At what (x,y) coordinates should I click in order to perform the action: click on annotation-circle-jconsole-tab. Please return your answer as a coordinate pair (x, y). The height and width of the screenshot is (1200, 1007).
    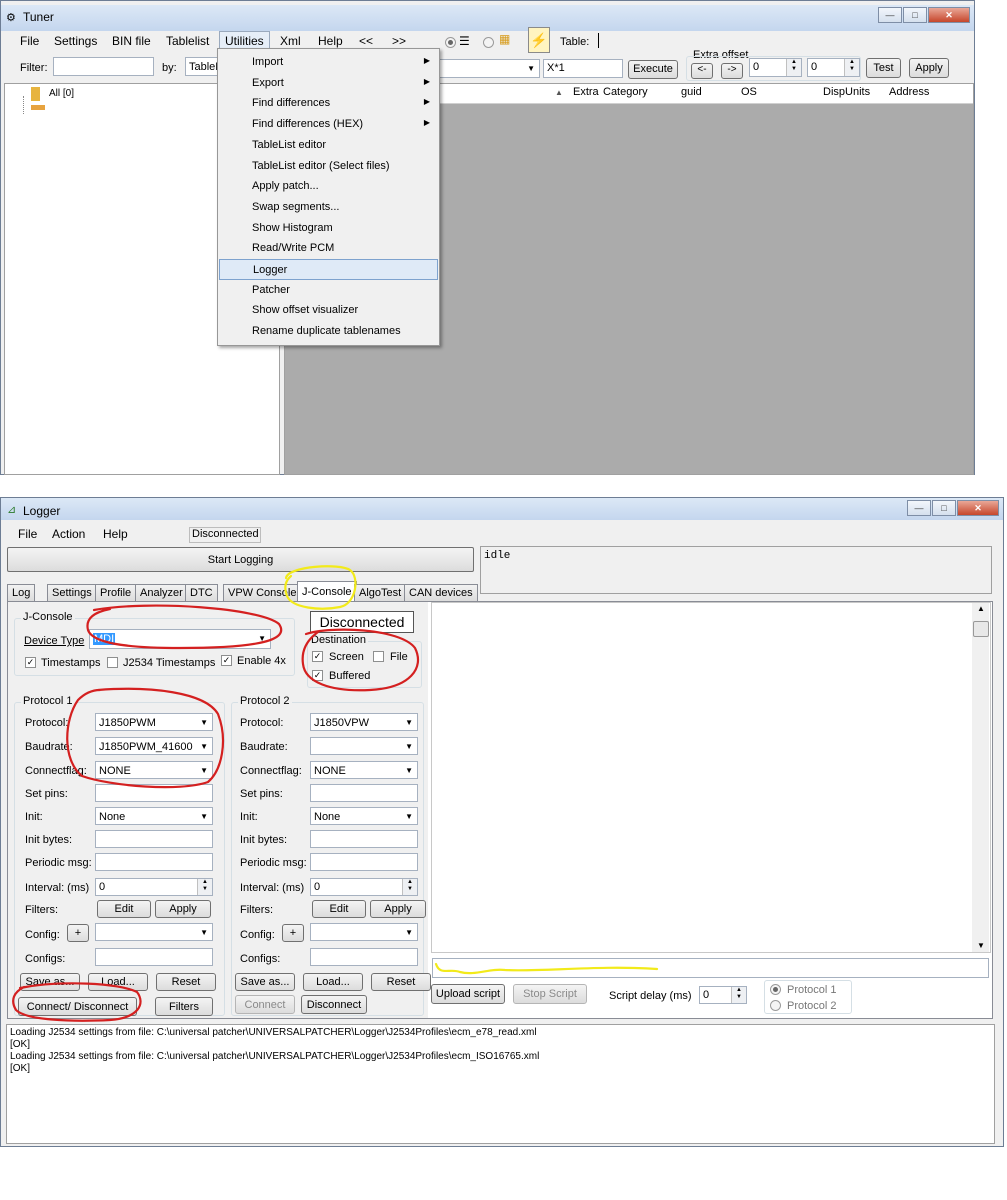
    Looking at the image, I should click on (320, 587).